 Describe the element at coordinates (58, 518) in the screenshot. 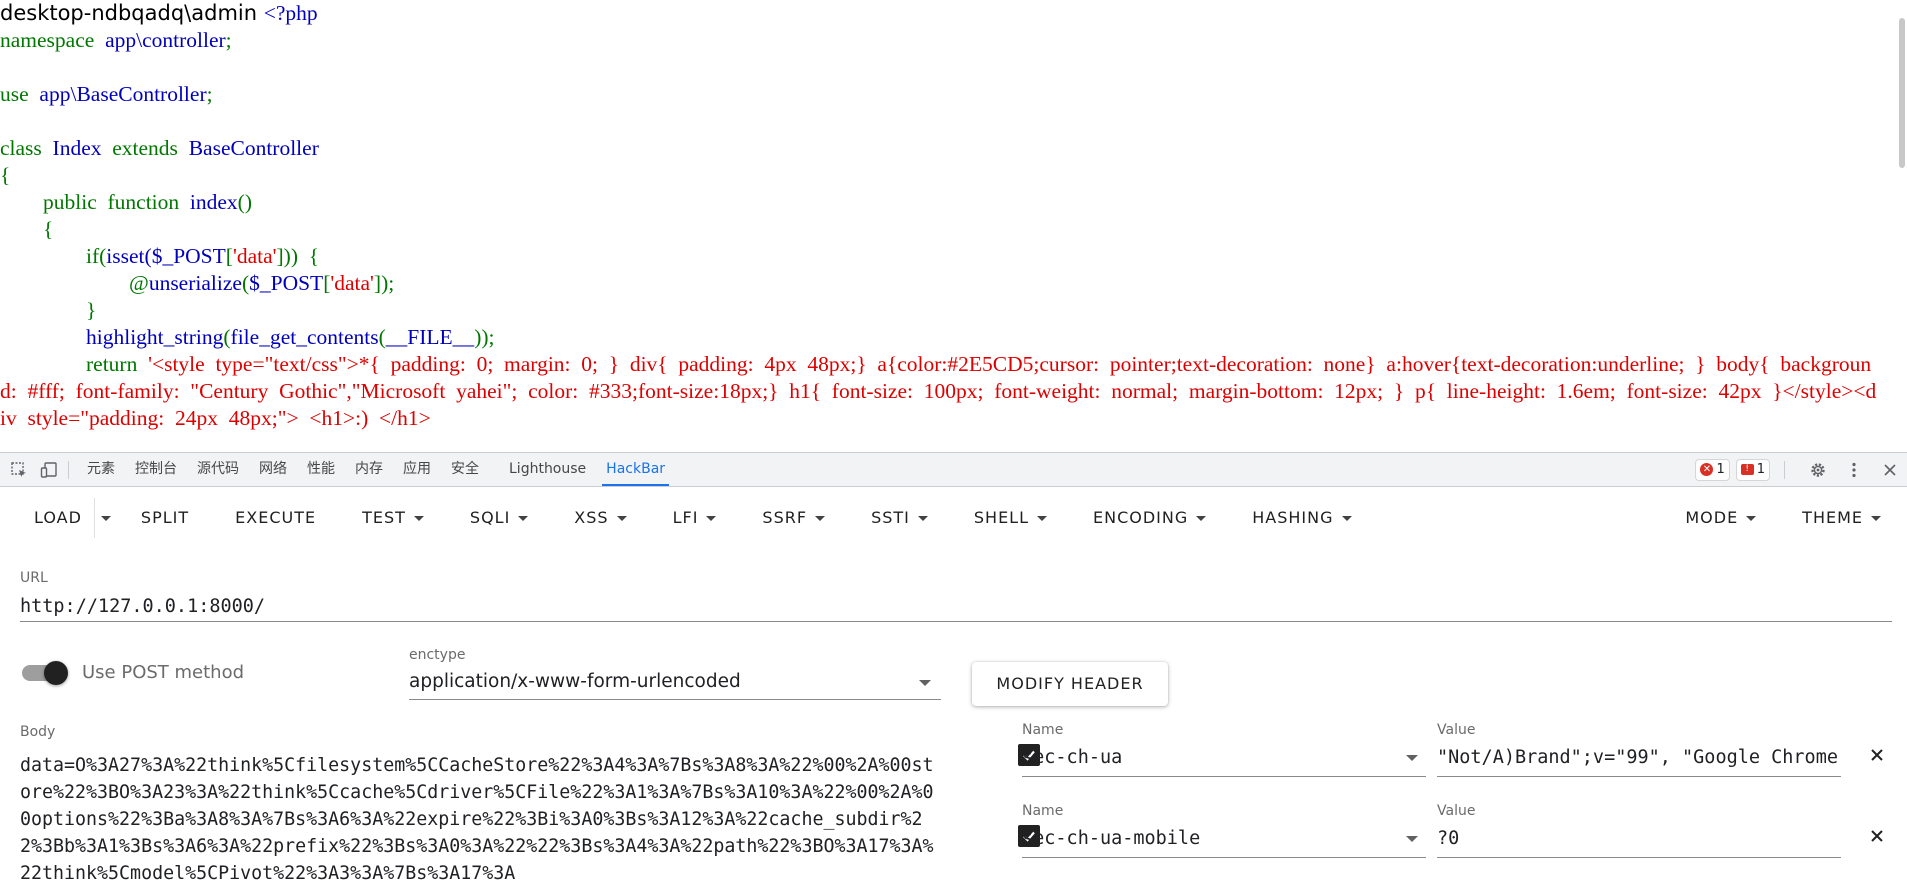

I see `load-button: LOAD` at that location.